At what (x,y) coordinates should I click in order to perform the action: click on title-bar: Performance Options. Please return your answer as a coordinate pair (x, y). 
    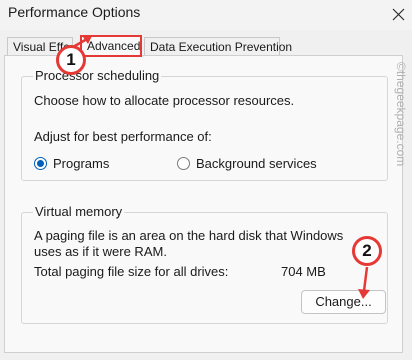
    Looking at the image, I should click on (206, 15).